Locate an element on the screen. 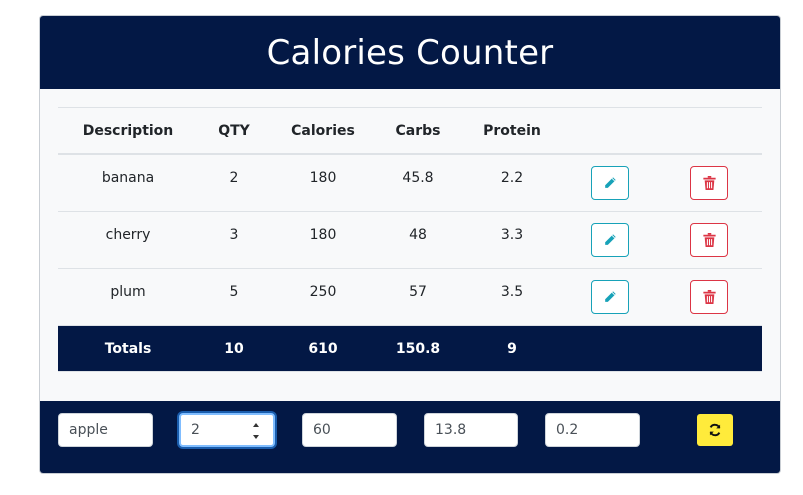  page-title: Calories Counter is located at coordinates (410, 52).